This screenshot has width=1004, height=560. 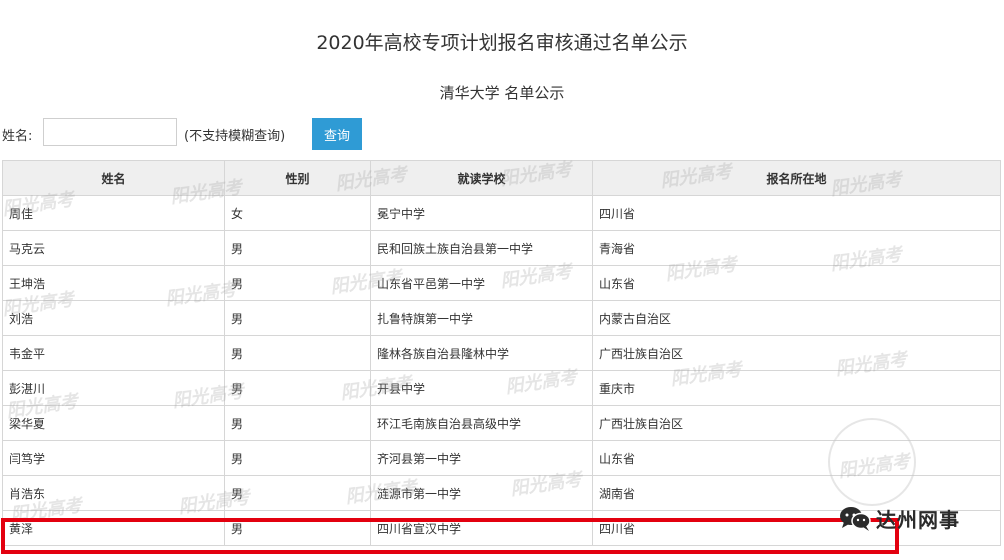 I want to click on page-title: 2020年高校专项计划报名审核通过名单公示, so click(x=502, y=43).